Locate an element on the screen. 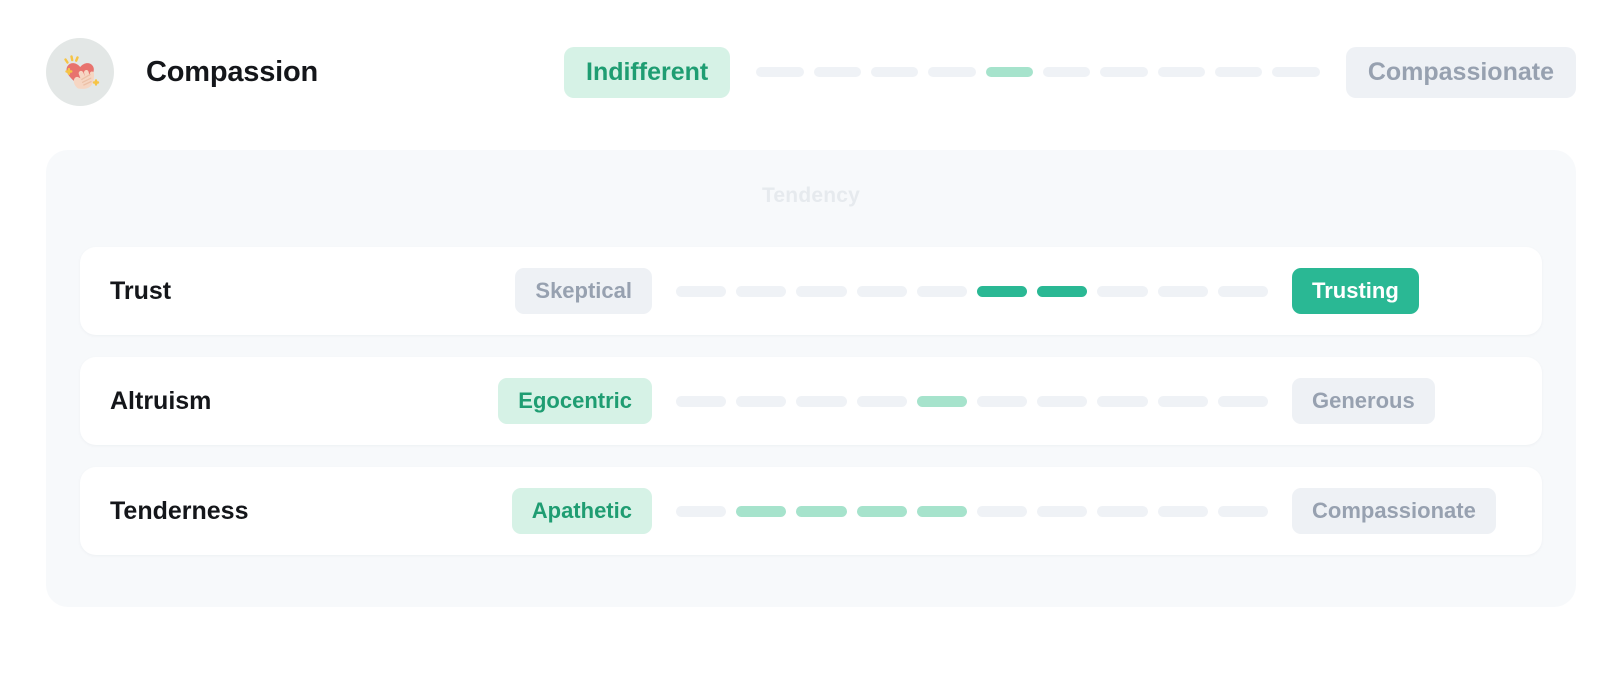 This screenshot has width=1622, height=688. facet-slider: Apathetic Compassionate is located at coordinates (991, 511).